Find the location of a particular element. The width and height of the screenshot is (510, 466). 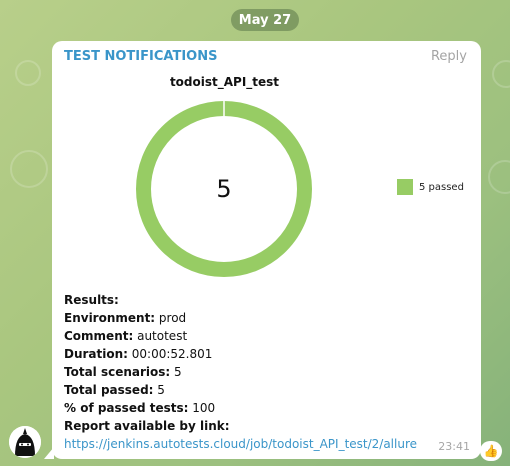

date-separator: May 27 is located at coordinates (265, 20).